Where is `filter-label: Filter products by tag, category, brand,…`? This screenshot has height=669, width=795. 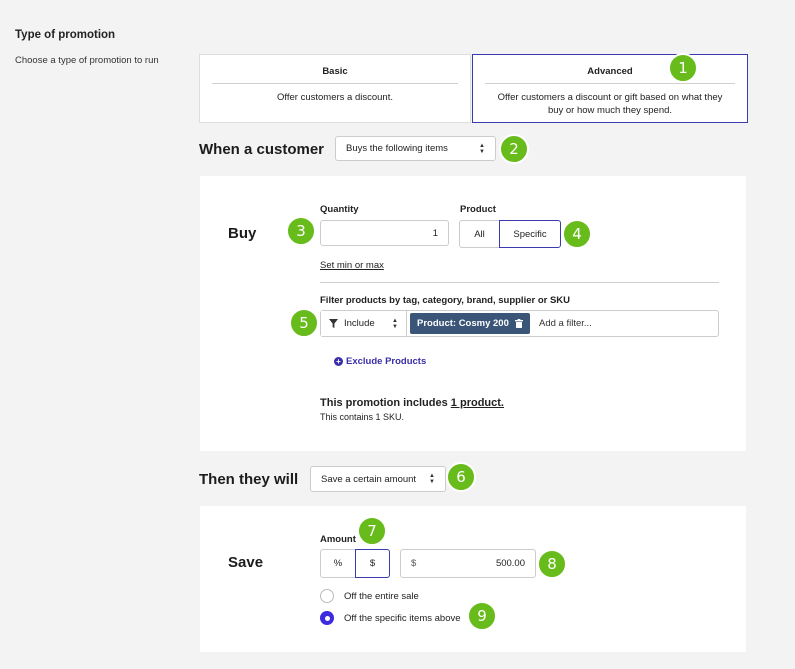 filter-label: Filter products by tag, category, brand,… is located at coordinates (445, 300).